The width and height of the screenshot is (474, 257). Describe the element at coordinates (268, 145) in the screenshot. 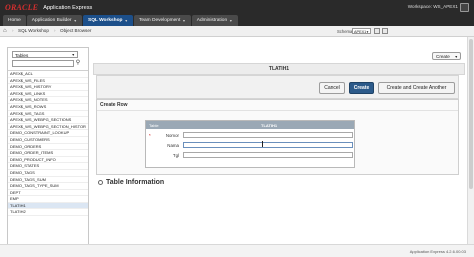

I see `nama-field` at that location.